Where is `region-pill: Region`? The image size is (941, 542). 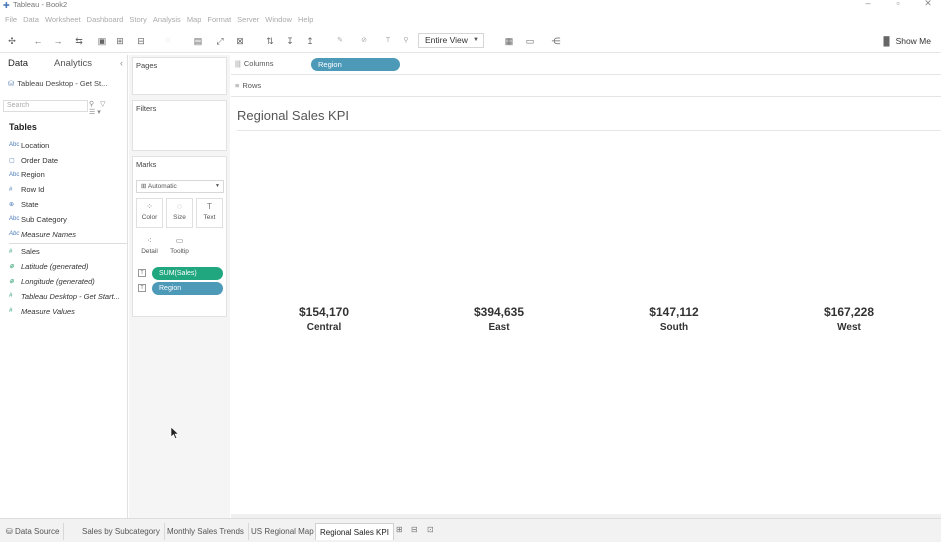 region-pill: Region is located at coordinates (187, 288).